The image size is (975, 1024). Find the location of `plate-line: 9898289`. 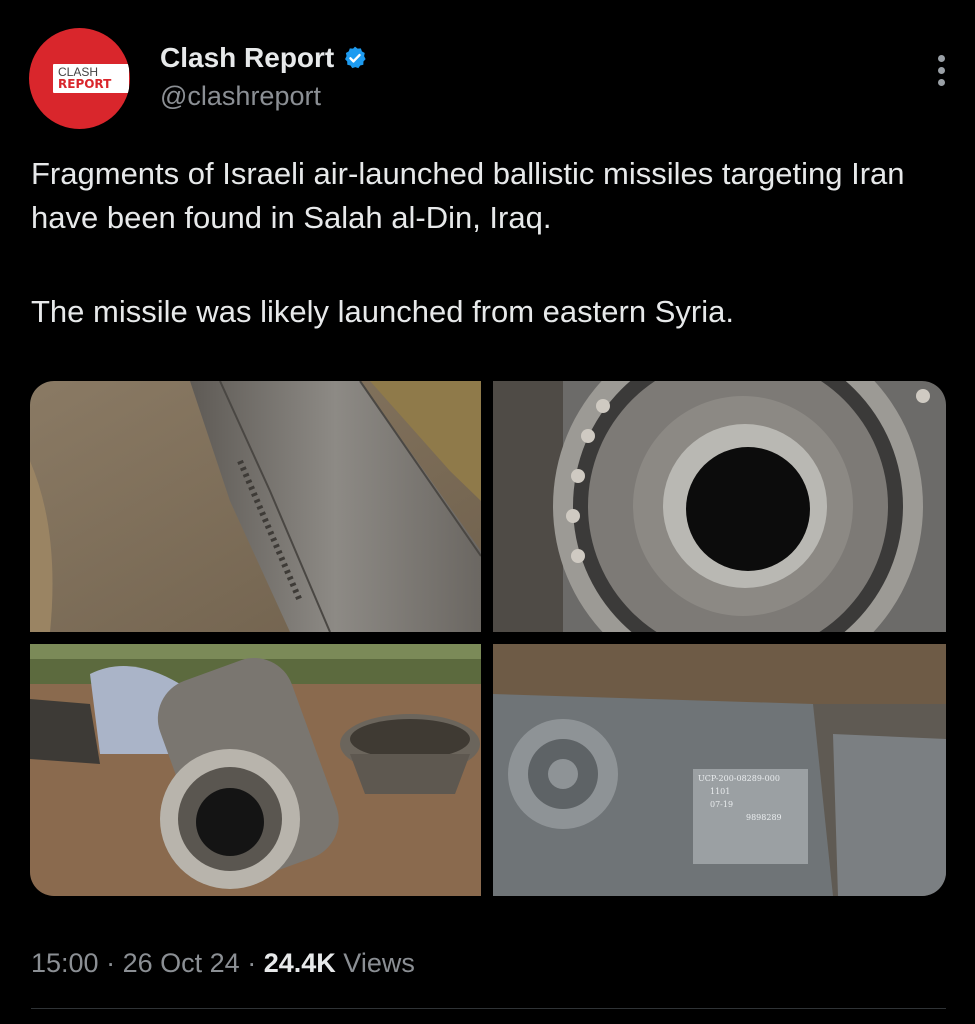

plate-line: 9898289 is located at coordinates (764, 817).